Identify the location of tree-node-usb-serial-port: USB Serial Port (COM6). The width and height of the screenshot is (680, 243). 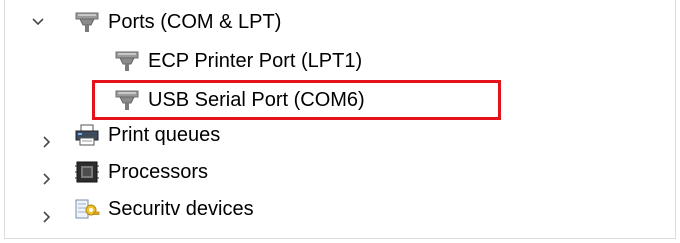
(239, 100).